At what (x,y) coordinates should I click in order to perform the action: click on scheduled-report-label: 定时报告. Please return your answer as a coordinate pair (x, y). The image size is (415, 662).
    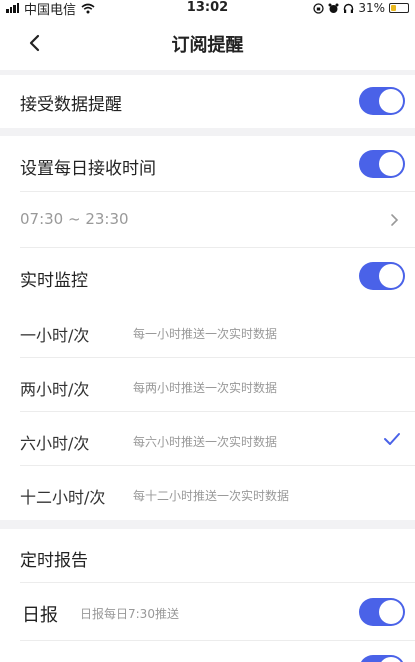
    Looking at the image, I should click on (54, 561).